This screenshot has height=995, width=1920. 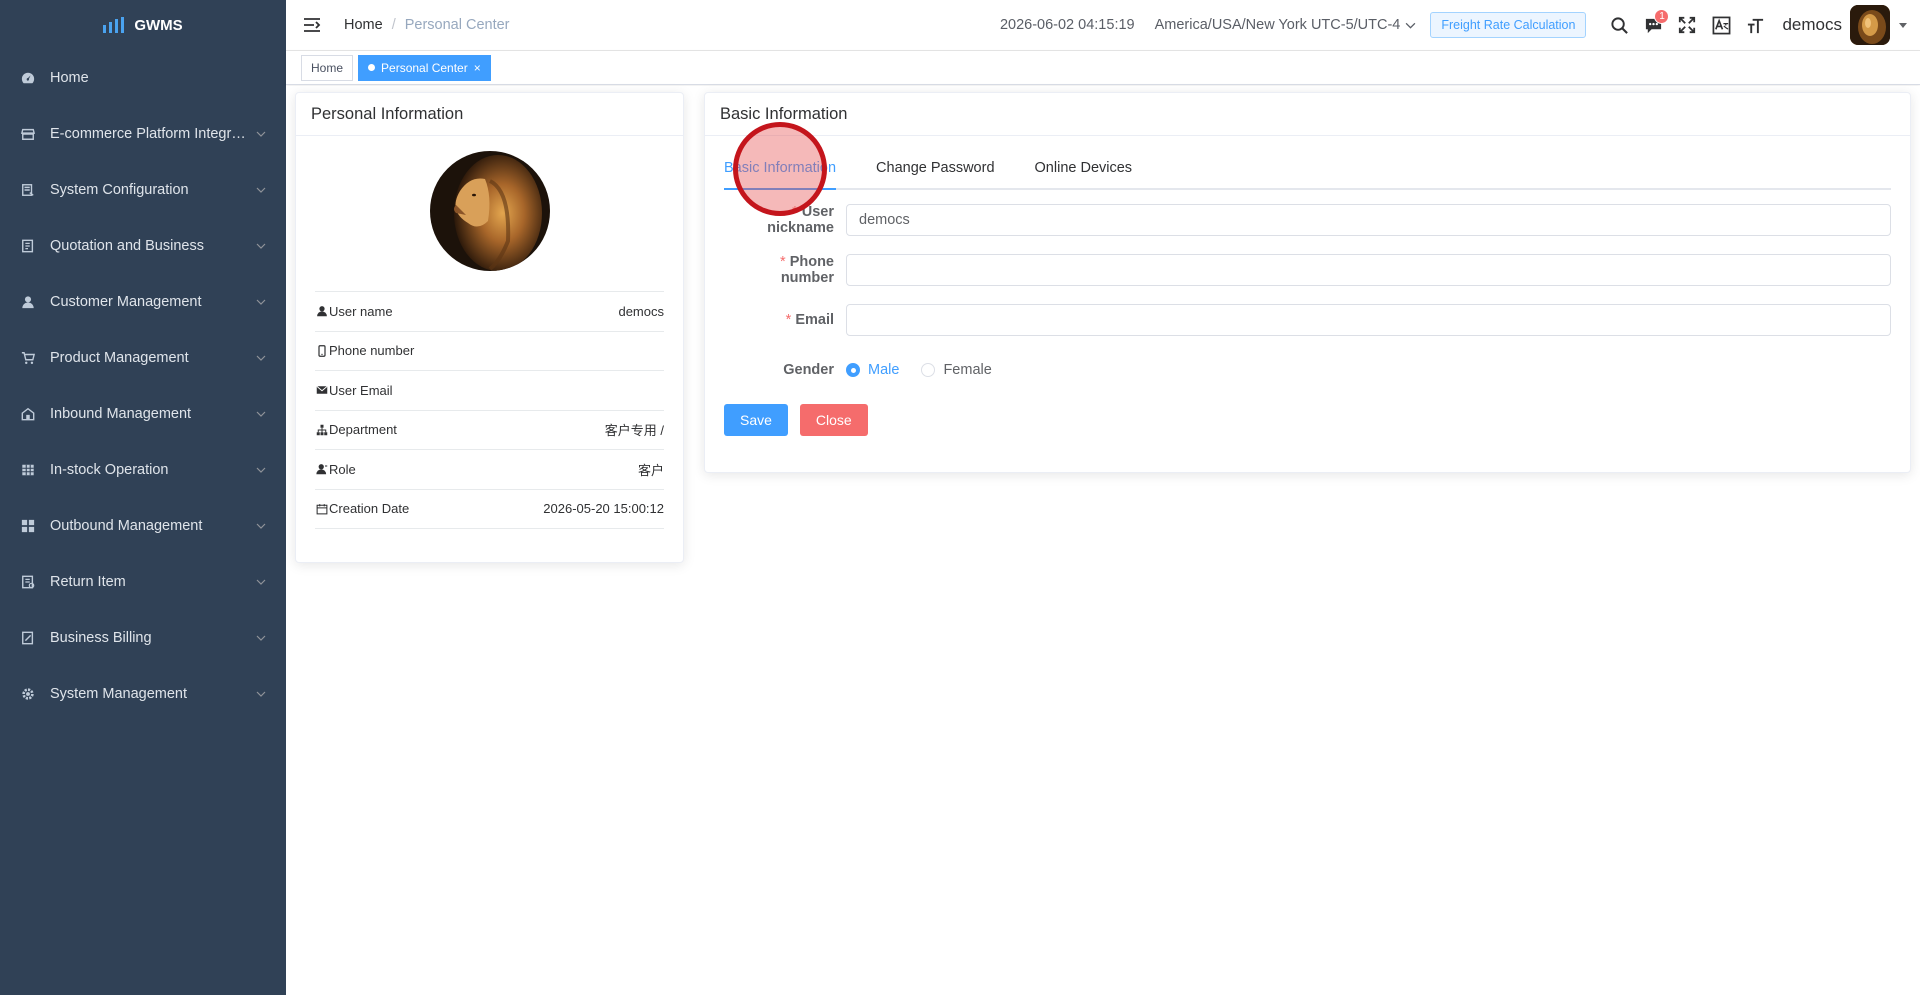 I want to click on card-title: Personal Information, so click(x=489, y=114).